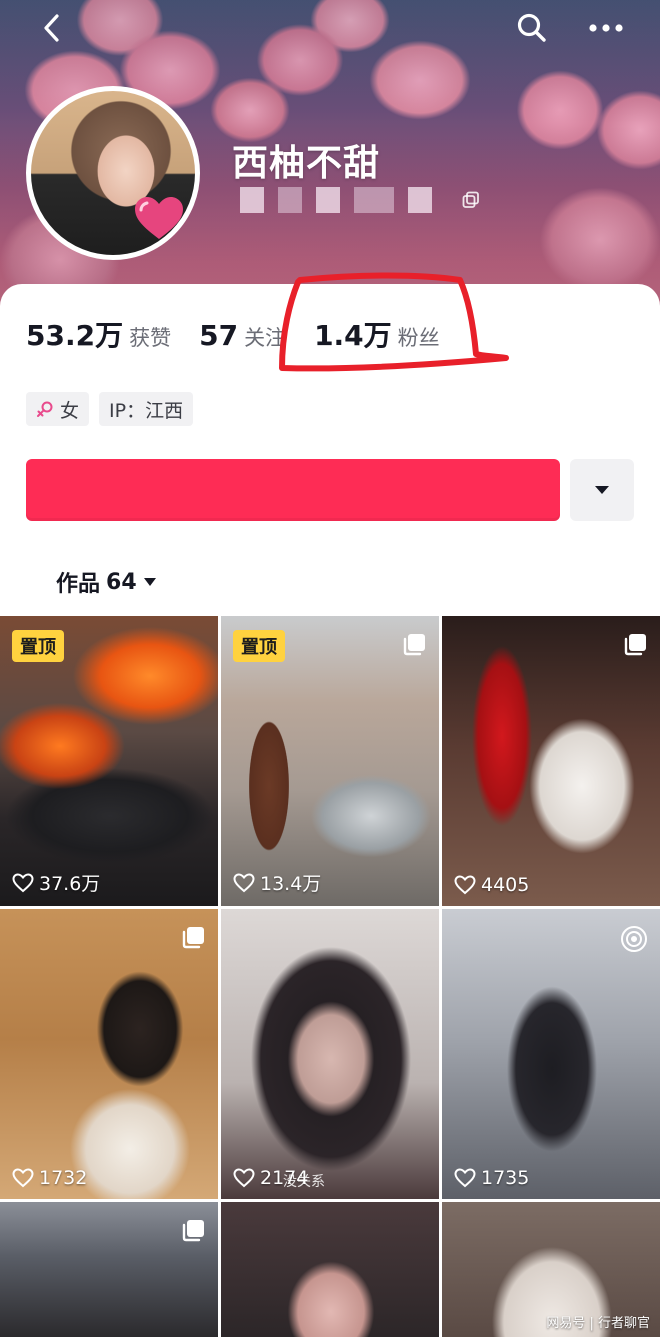  I want to click on works-count: 64, so click(121, 582).